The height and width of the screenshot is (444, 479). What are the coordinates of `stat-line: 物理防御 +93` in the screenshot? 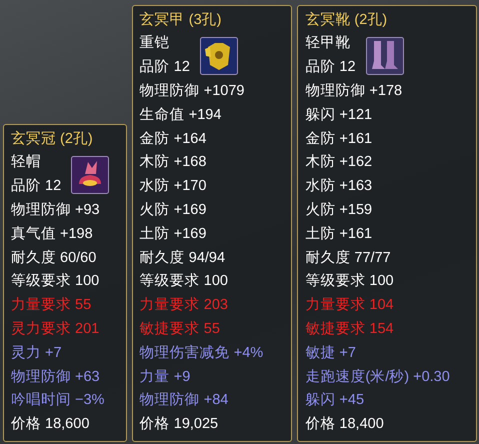 It's located at (56, 210).